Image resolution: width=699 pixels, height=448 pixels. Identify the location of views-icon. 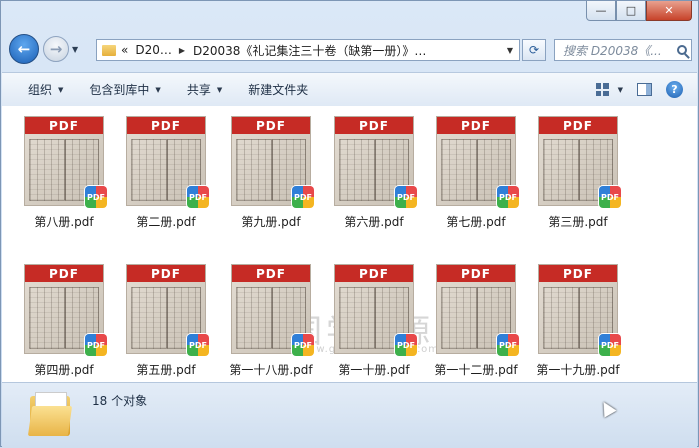
(602, 89).